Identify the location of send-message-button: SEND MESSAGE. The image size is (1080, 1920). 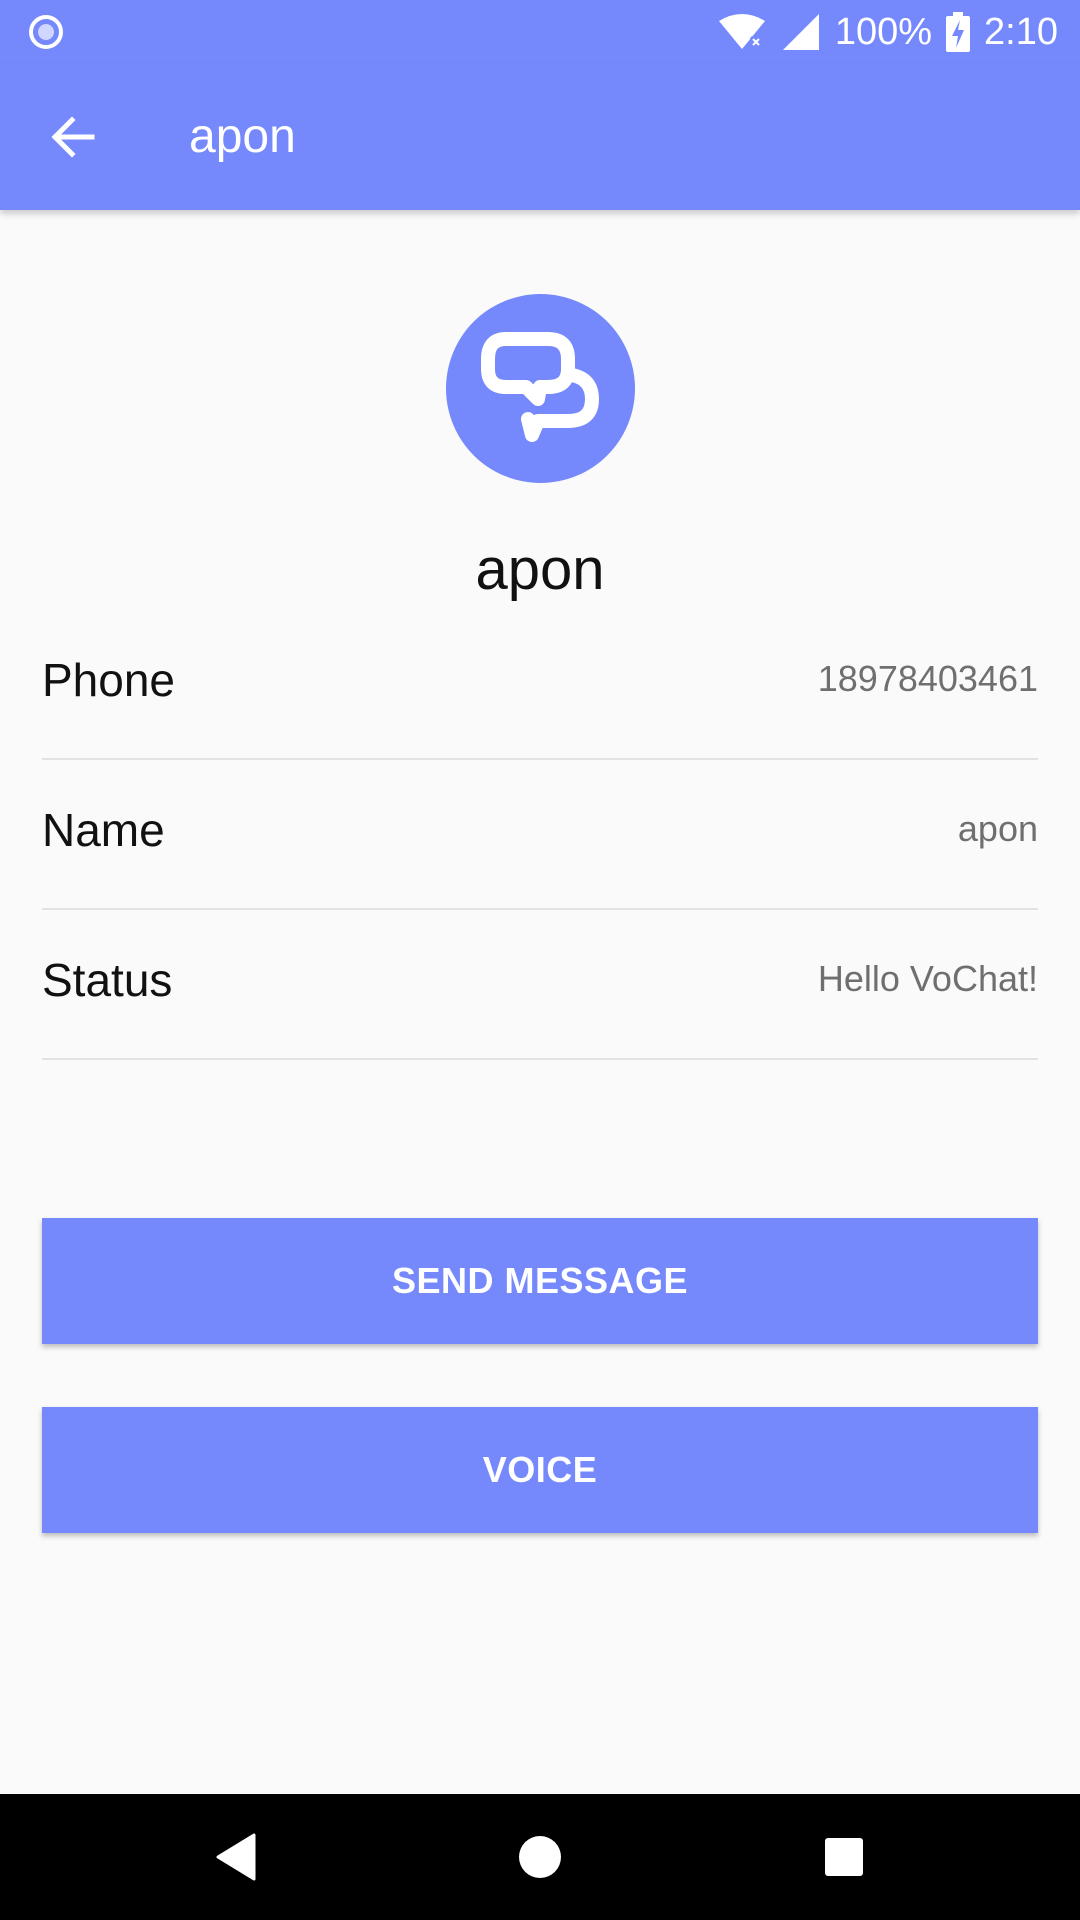
(540, 1281).